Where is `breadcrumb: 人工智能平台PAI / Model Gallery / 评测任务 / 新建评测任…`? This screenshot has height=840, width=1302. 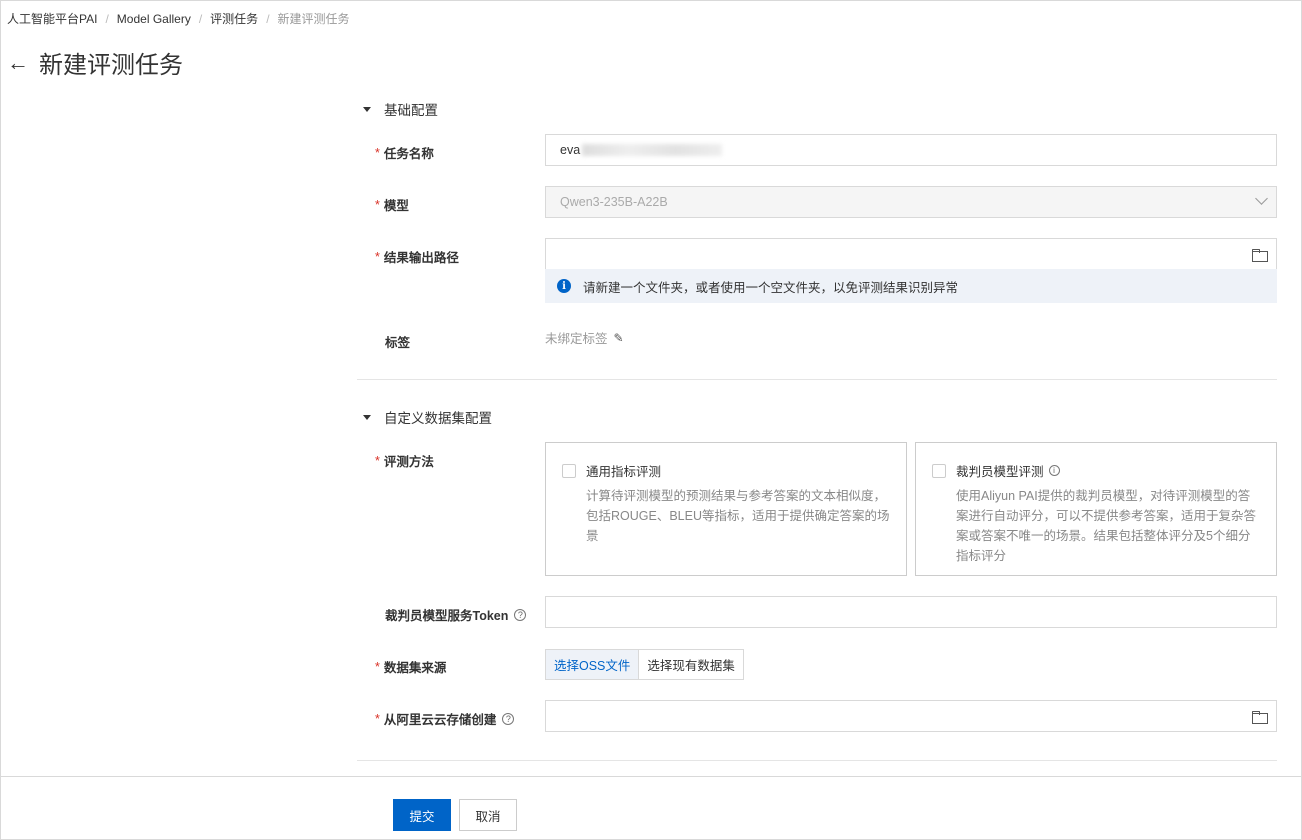 breadcrumb: 人工智能平台PAI / Model Gallery / 评测任务 / 新建评测任… is located at coordinates (178, 18).